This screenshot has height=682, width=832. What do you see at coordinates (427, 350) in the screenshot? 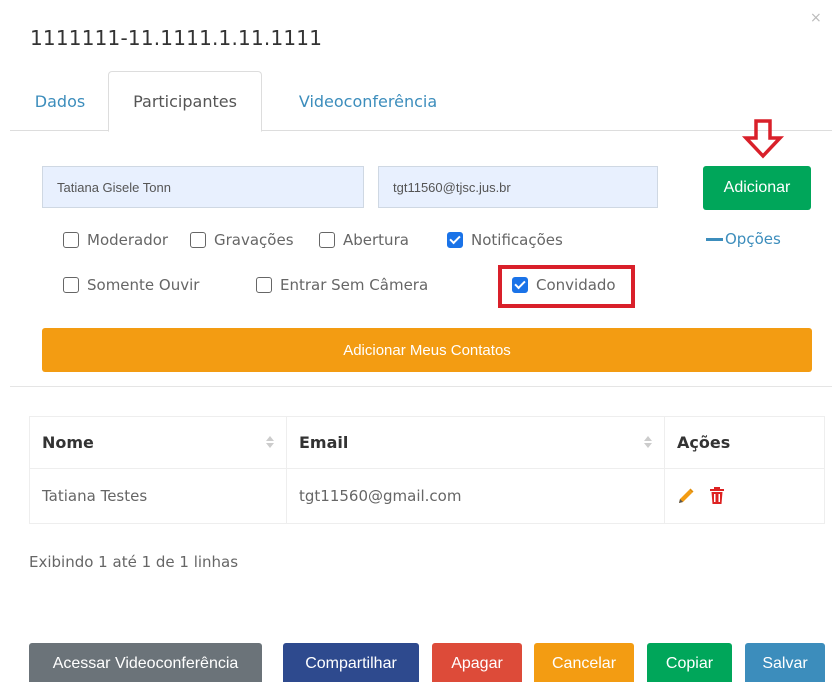
I see `add-my-contacts-button: Adicionar Meus Contatos` at bounding box center [427, 350].